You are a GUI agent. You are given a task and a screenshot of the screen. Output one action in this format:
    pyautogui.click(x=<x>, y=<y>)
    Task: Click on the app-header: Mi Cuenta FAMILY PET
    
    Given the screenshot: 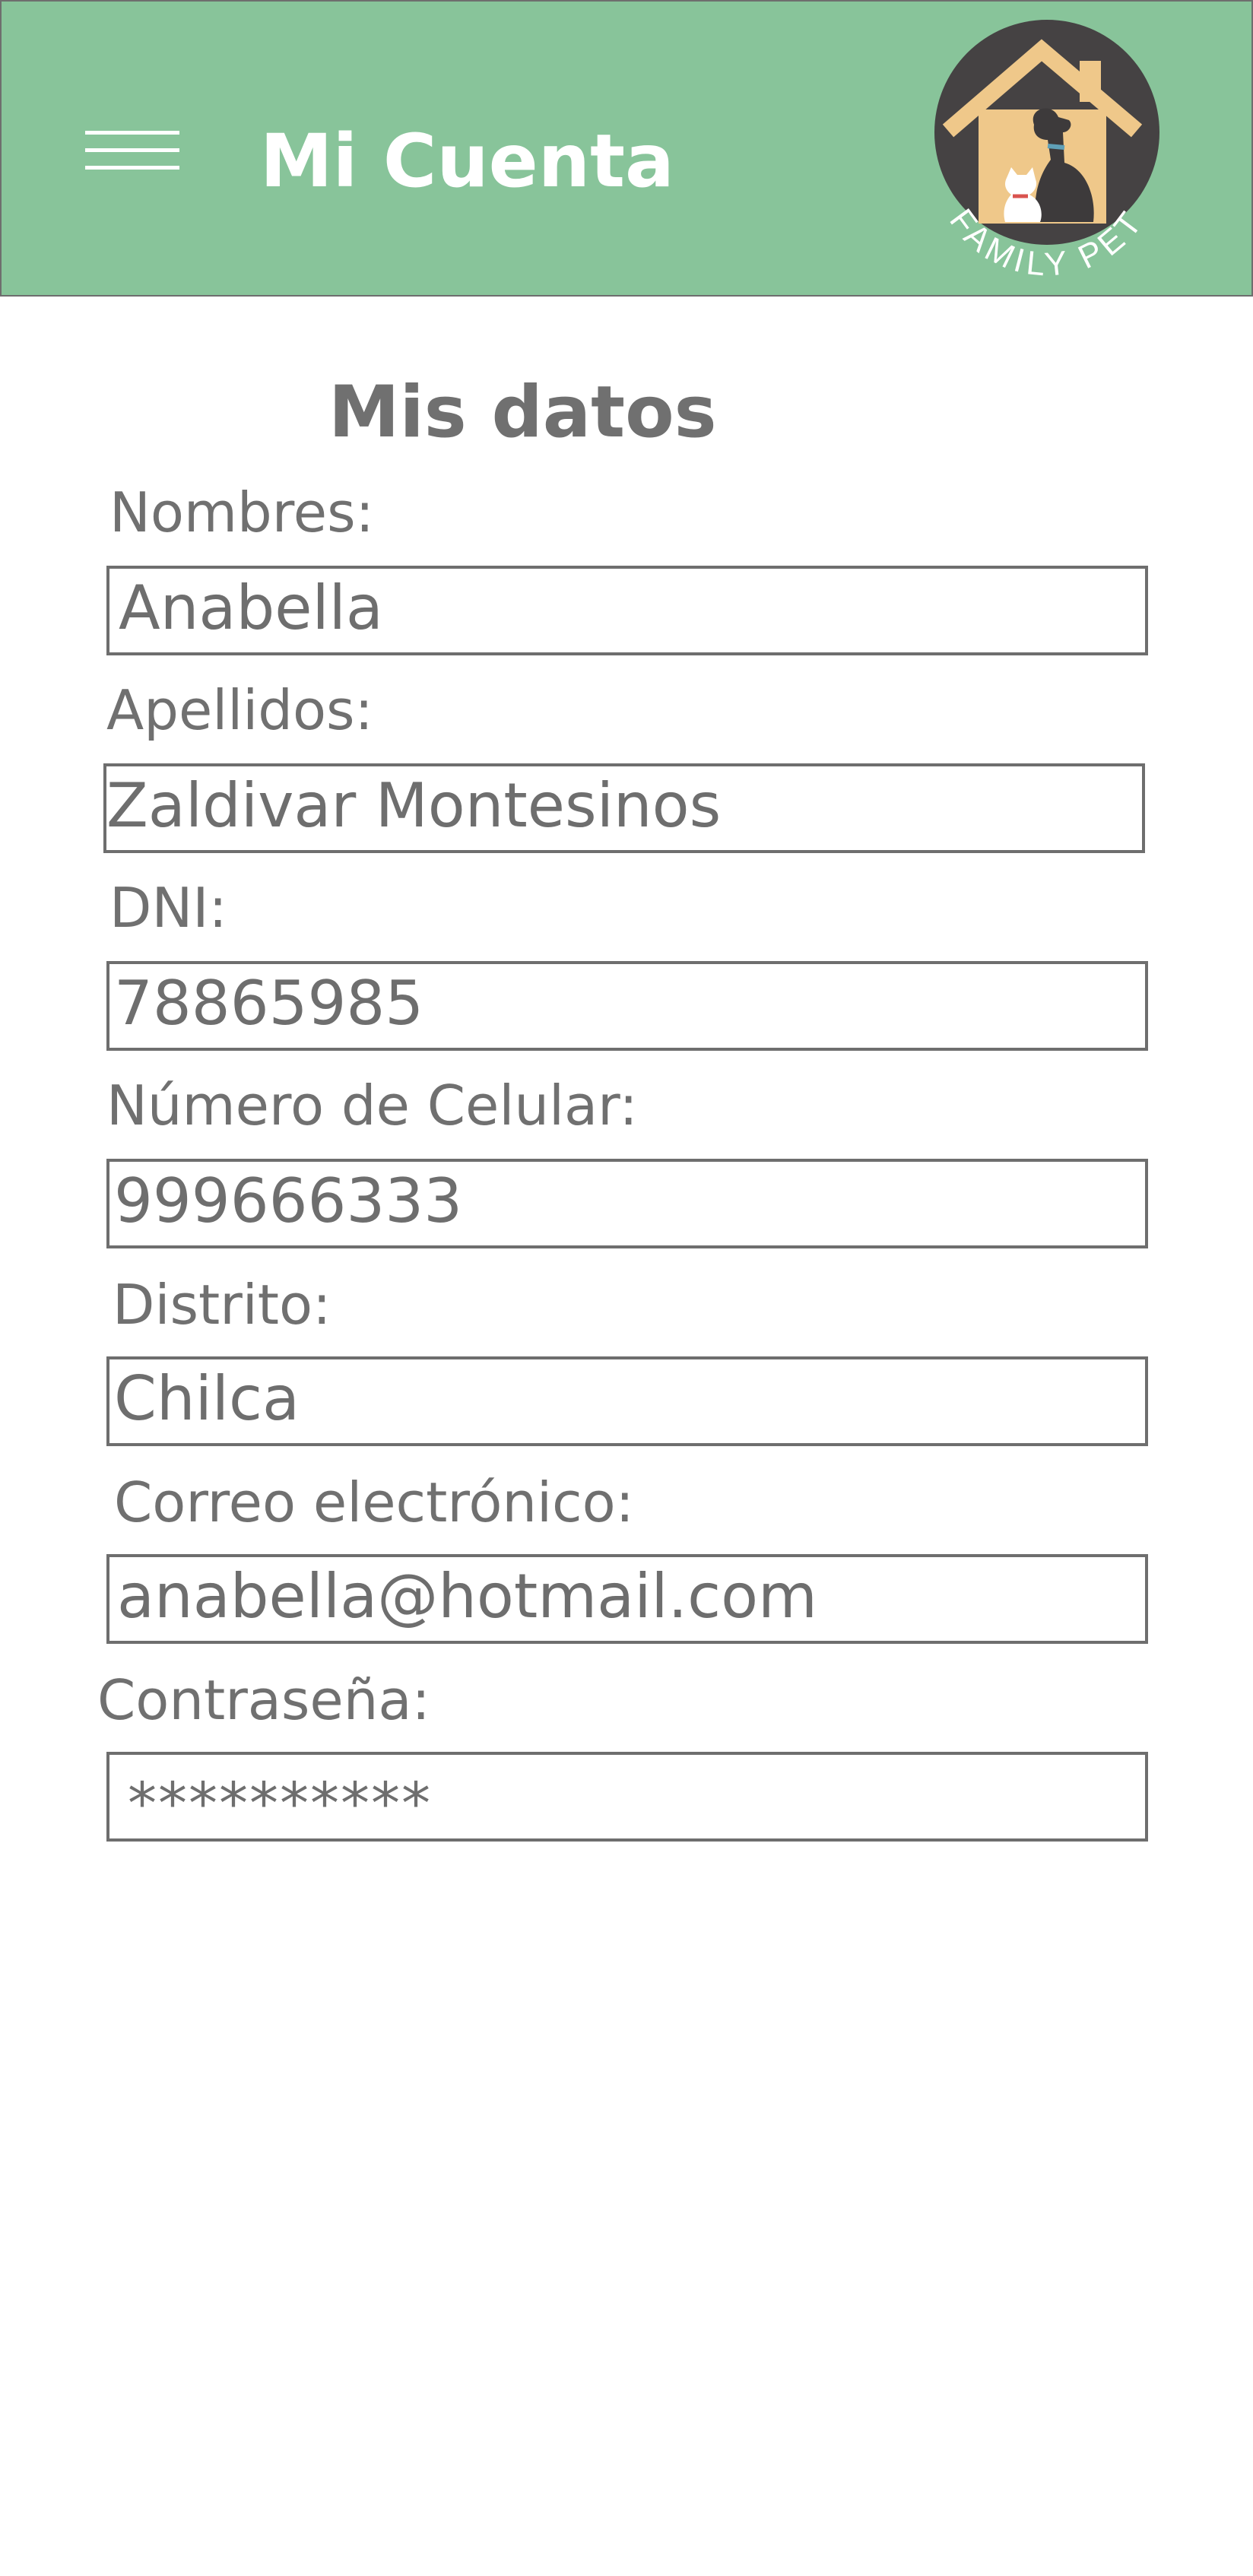 What is the action you would take?
    pyautogui.click(x=626, y=148)
    